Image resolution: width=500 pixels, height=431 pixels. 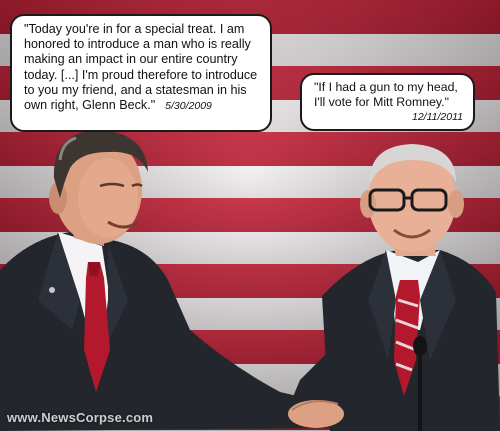 What do you see at coordinates (437, 117) in the screenshot?
I see `beck-quote-date: 12/11/2011` at bounding box center [437, 117].